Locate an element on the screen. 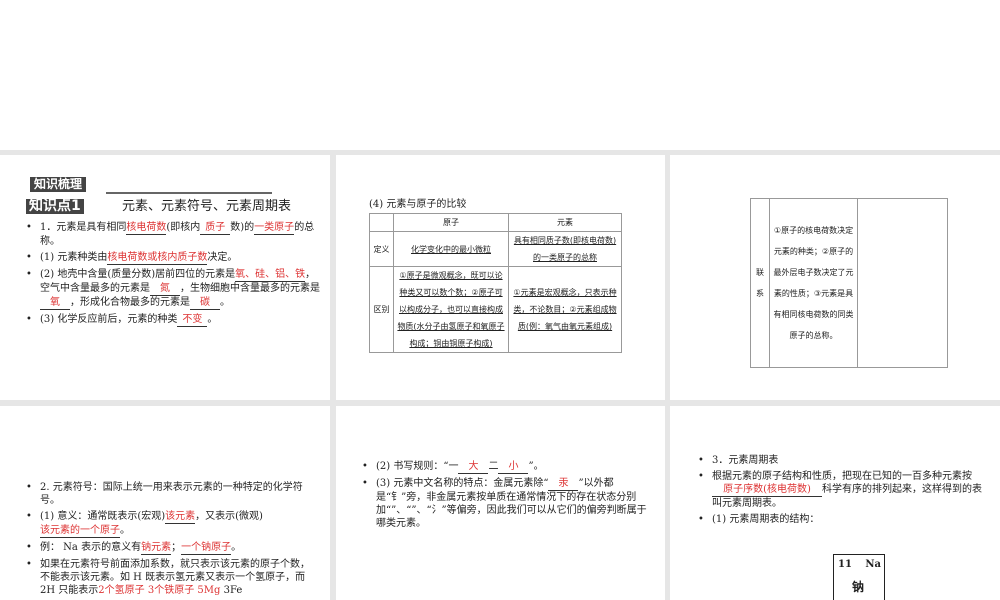 This screenshot has height=600, width=1000. list-item: 2. 元素符号：国际上统一用来表示元素的一种特定的化学符号。 is located at coordinates (169, 494).